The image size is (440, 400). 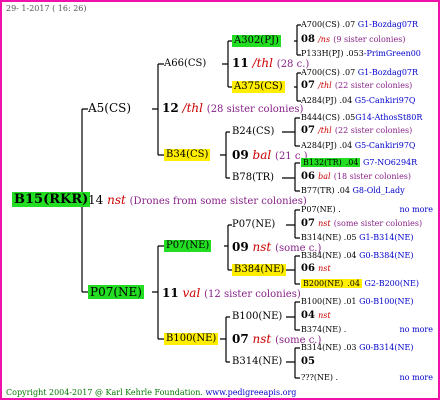 I want to click on gen3-b78-code: B78(TR), so click(x=253, y=177).